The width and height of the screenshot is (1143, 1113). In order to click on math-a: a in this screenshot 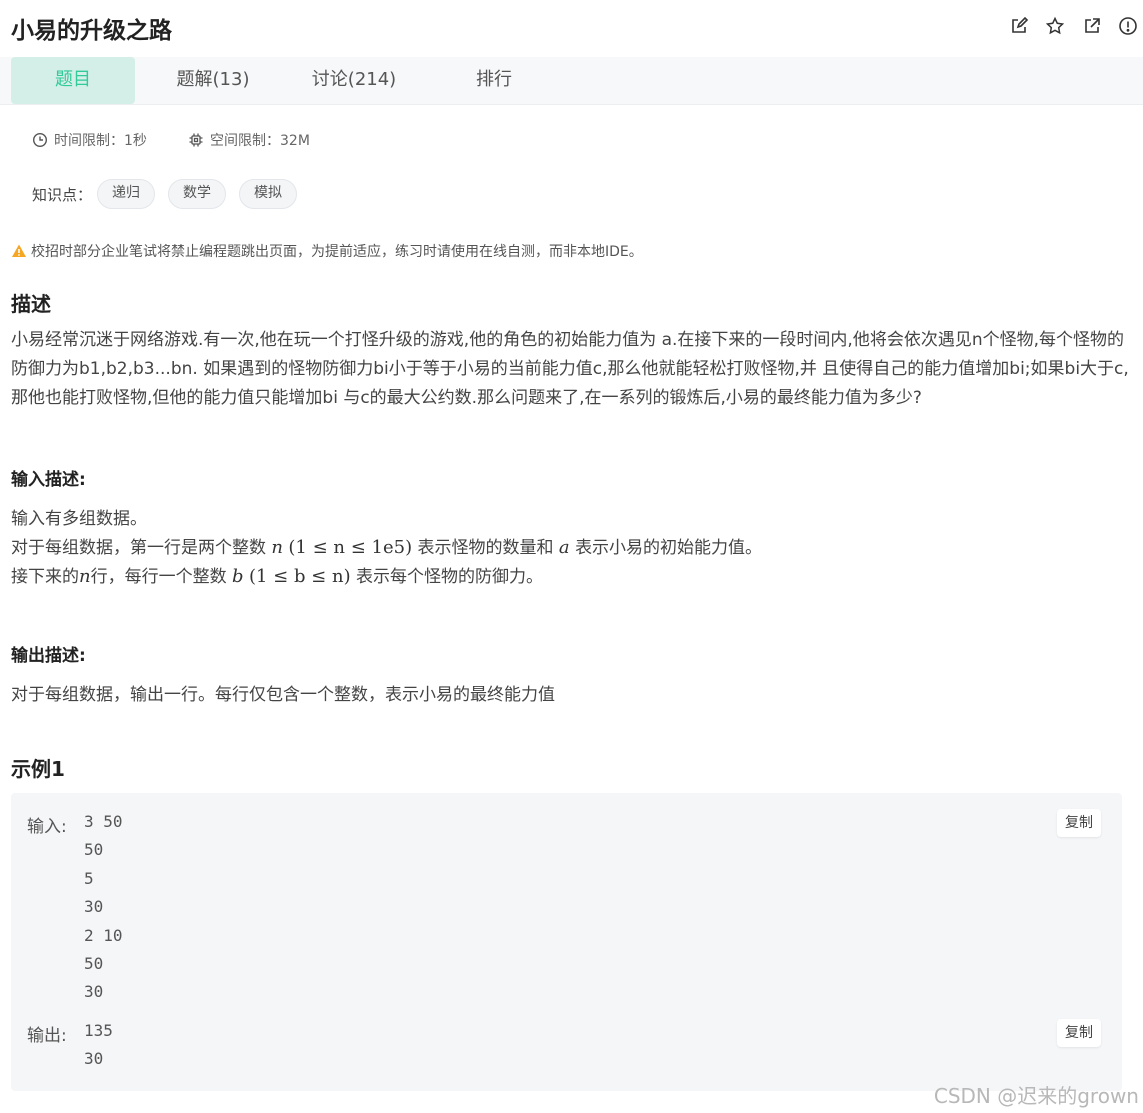, I will do `click(564, 547)`.